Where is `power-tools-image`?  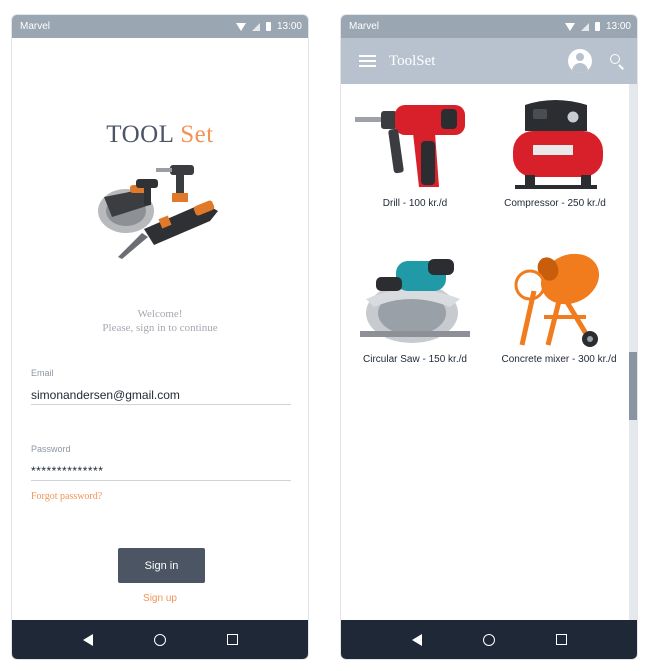 power-tools-image is located at coordinates (158, 212).